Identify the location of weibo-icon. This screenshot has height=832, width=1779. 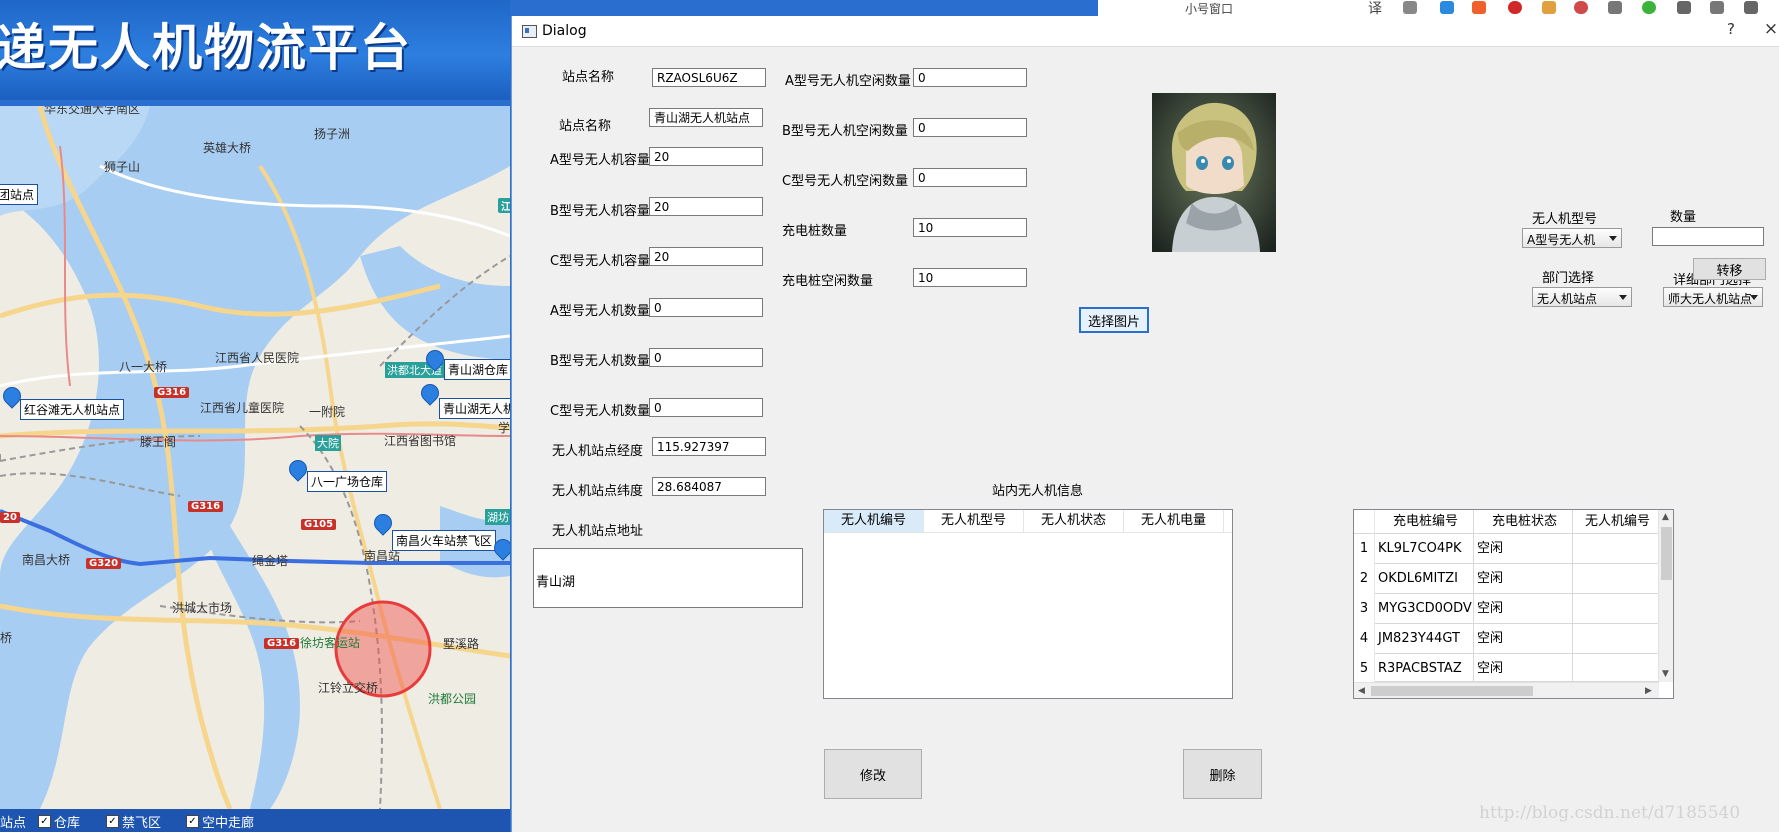
(1581, 7).